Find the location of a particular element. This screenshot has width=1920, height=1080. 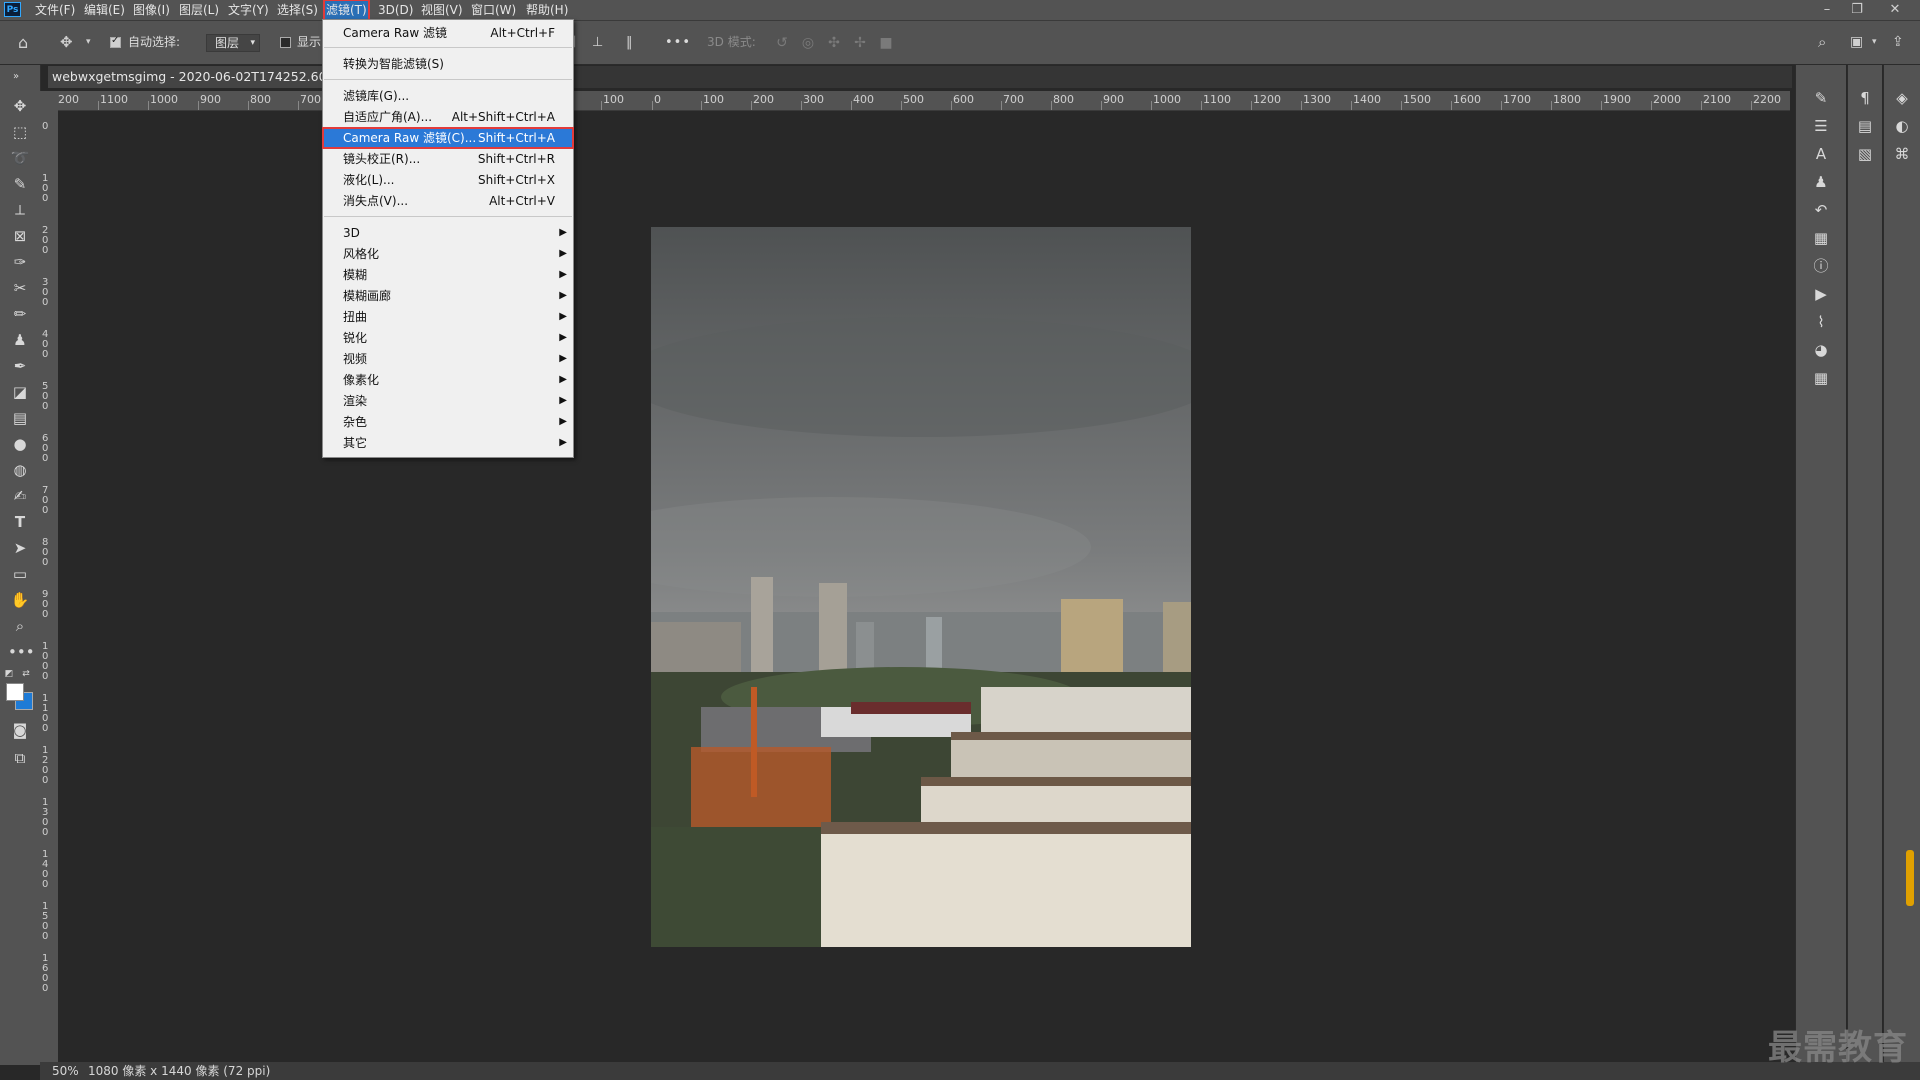

3d-pan-icon: ✣ is located at coordinates (834, 43).